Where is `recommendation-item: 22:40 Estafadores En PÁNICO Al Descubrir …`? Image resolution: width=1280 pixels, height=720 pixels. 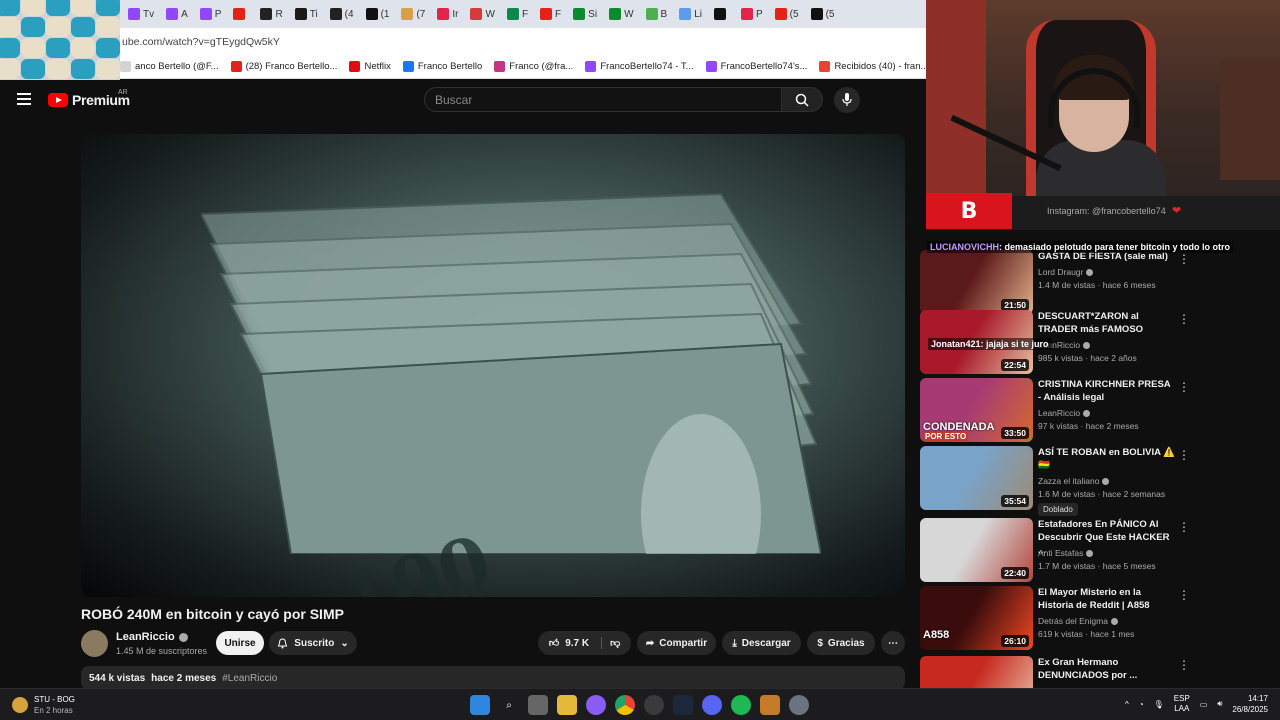
recommendation-item: 22:40 Estafadores En PÁNICO Al Descubrir … is located at coordinates (1095, 550).